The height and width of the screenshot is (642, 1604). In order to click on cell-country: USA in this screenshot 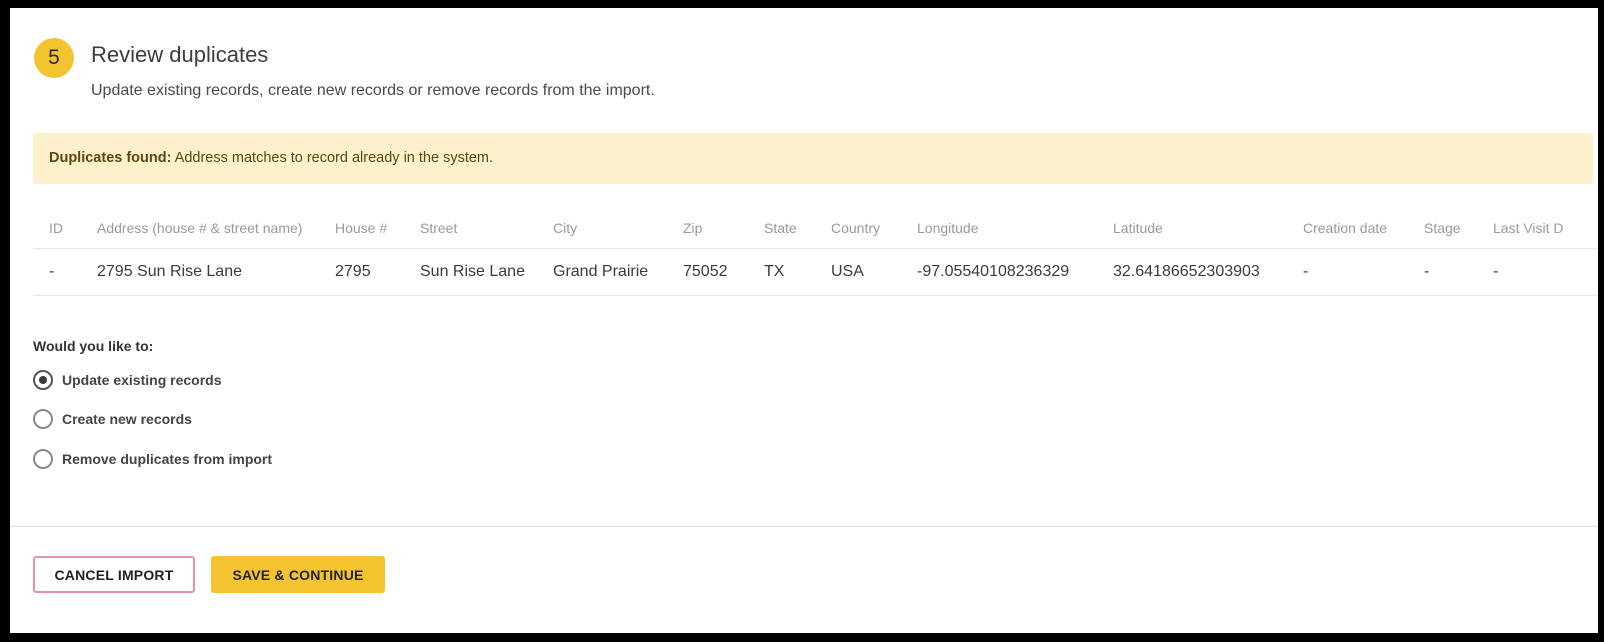, I will do `click(858, 272)`.